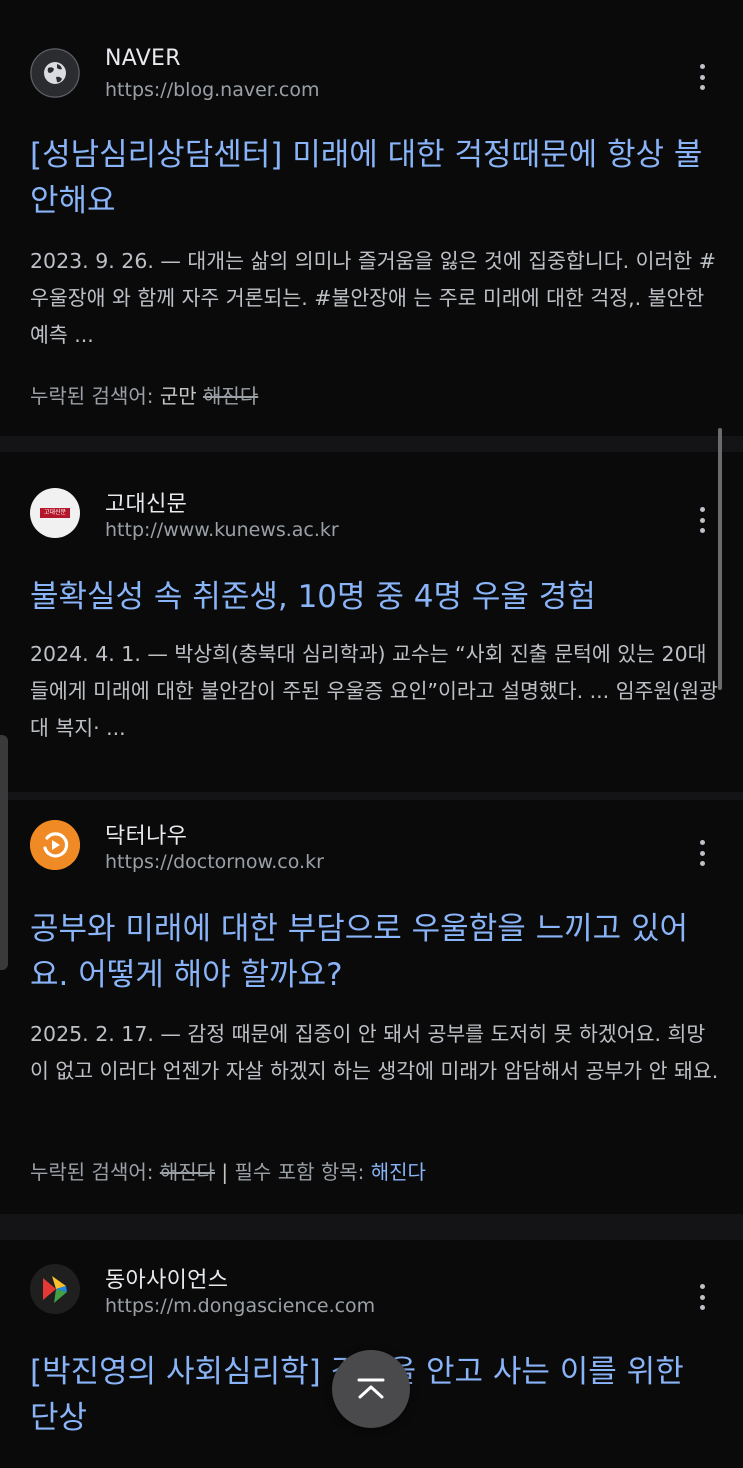 Image resolution: width=743 pixels, height=1468 pixels. What do you see at coordinates (146, 504) in the screenshot?
I see `site-name: 고대신문` at bounding box center [146, 504].